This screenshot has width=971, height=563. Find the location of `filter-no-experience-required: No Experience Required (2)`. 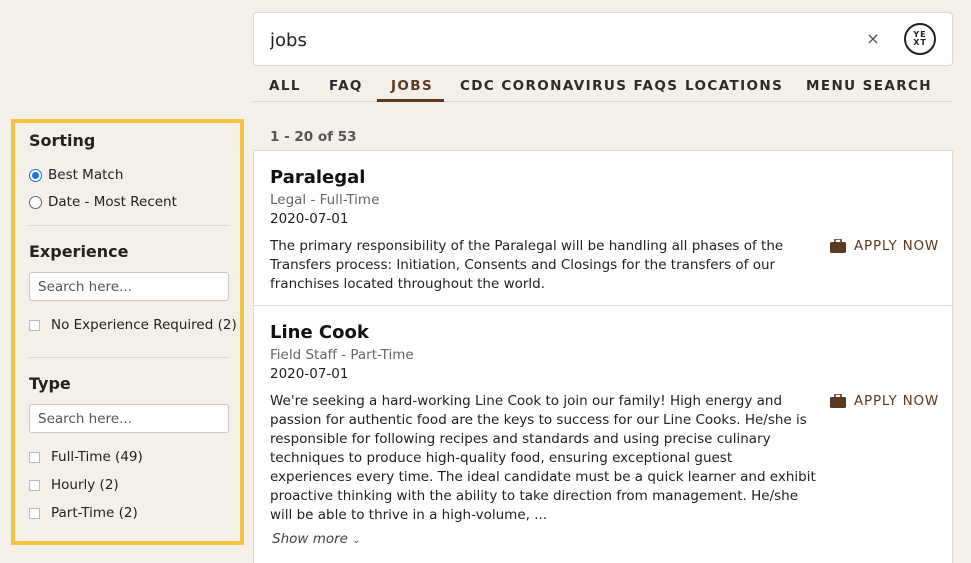

filter-no-experience-required: No Experience Required (2) is located at coordinates (133, 325).